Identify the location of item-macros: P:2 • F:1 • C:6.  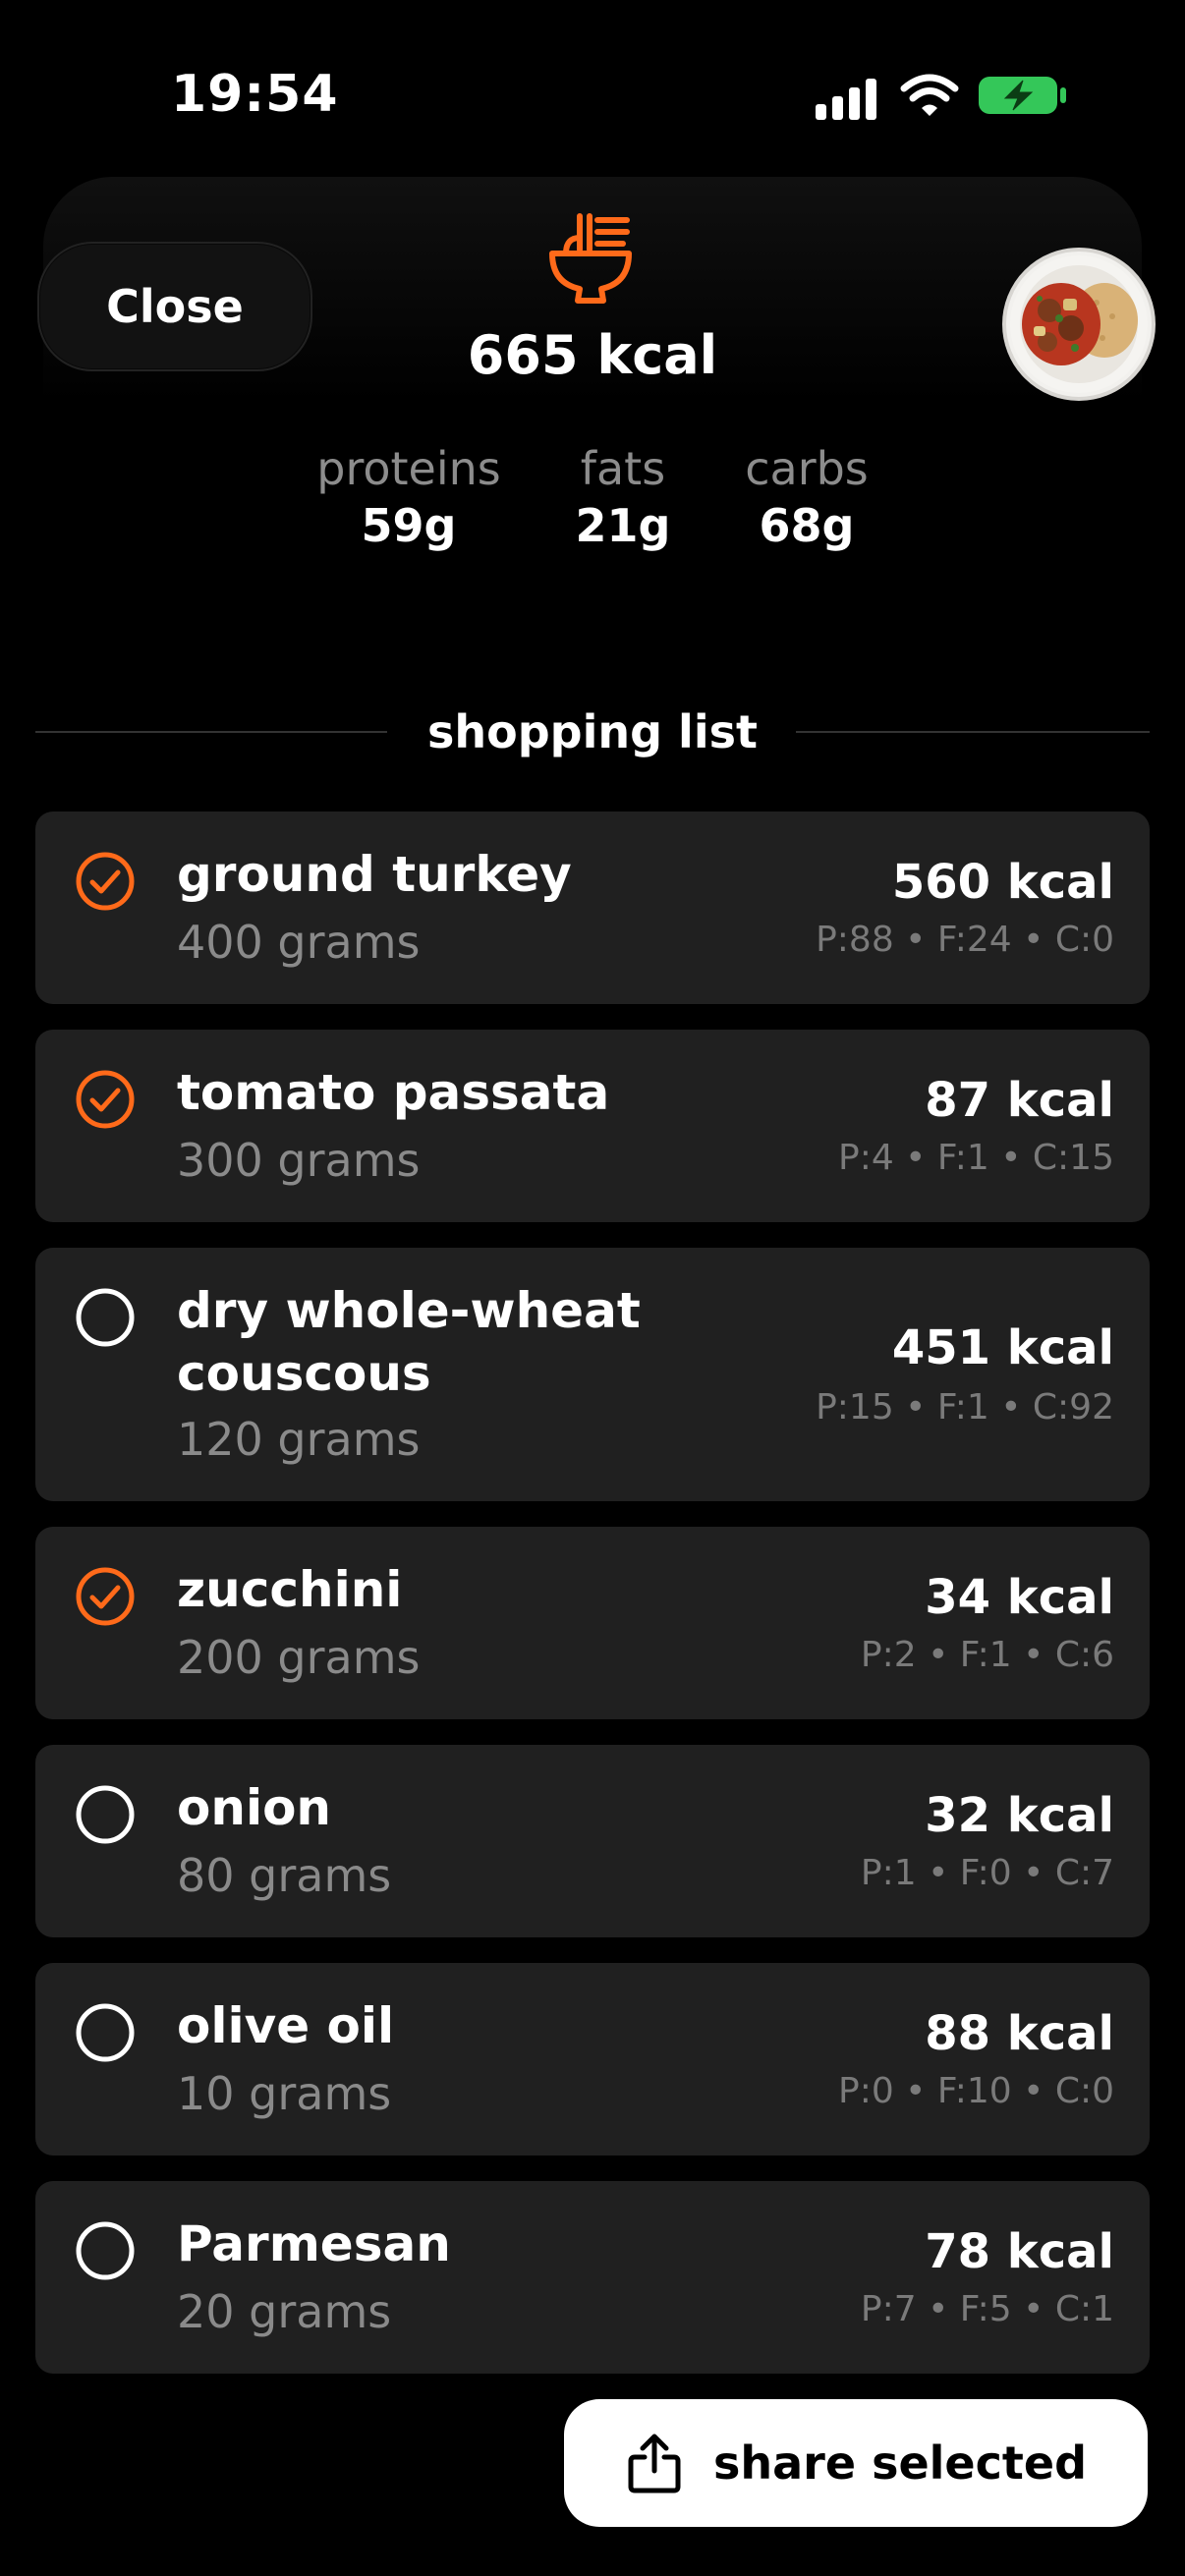
(987, 1655).